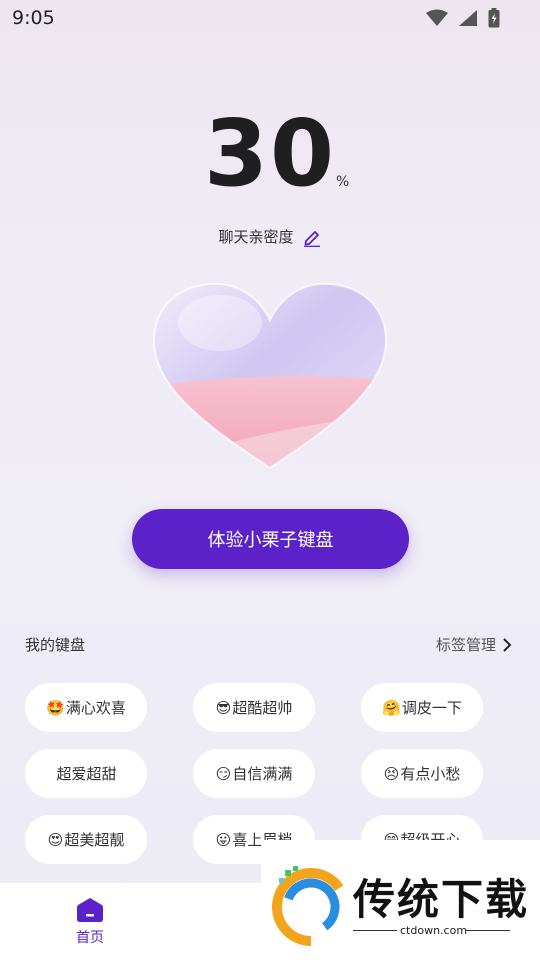 This screenshot has height=960, width=540. What do you see at coordinates (441, 899) in the screenshot?
I see `watermark-text: 传统下载` at bounding box center [441, 899].